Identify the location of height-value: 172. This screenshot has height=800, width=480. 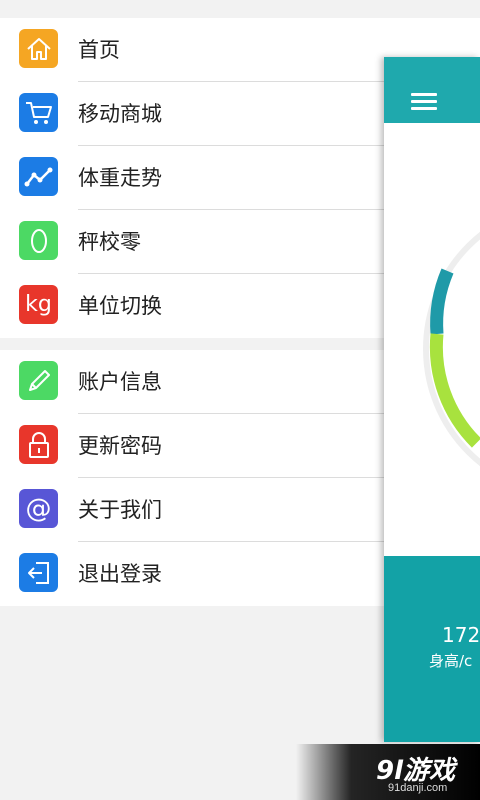
(461, 635).